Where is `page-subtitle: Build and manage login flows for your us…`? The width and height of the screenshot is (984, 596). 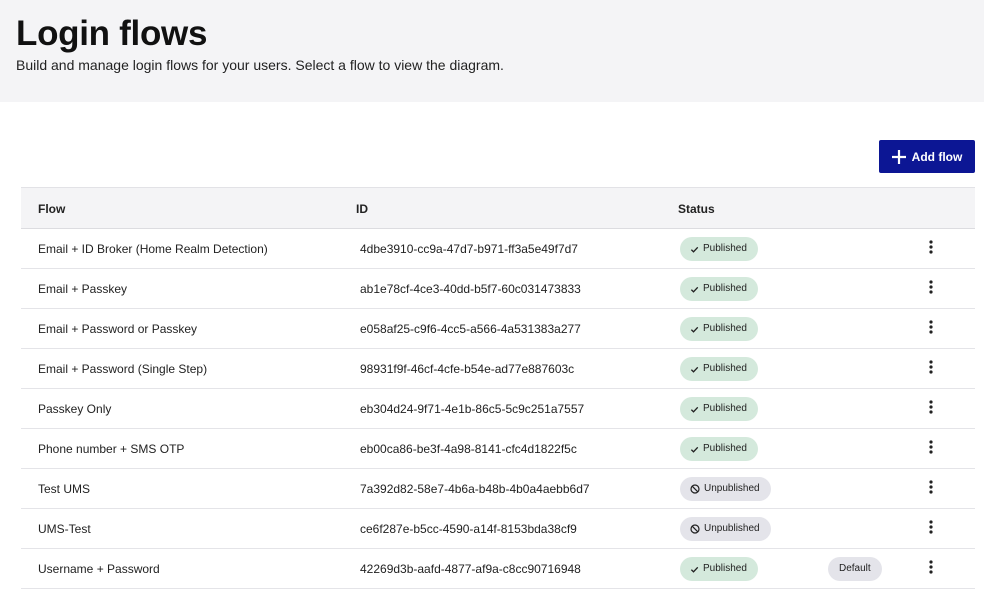 page-subtitle: Build and manage login flows for your us… is located at coordinates (260, 65).